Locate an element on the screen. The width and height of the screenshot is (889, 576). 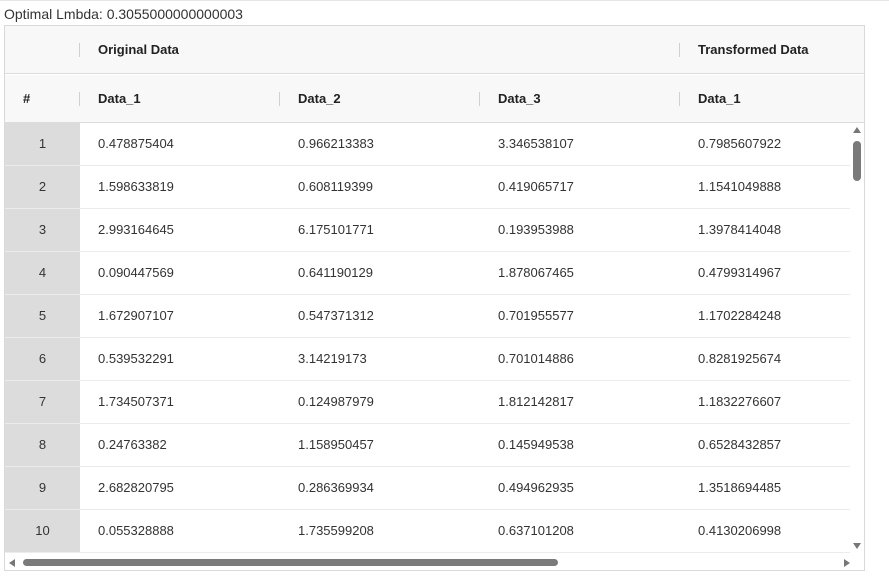
data-cell: 1.812142817 is located at coordinates (536, 402).